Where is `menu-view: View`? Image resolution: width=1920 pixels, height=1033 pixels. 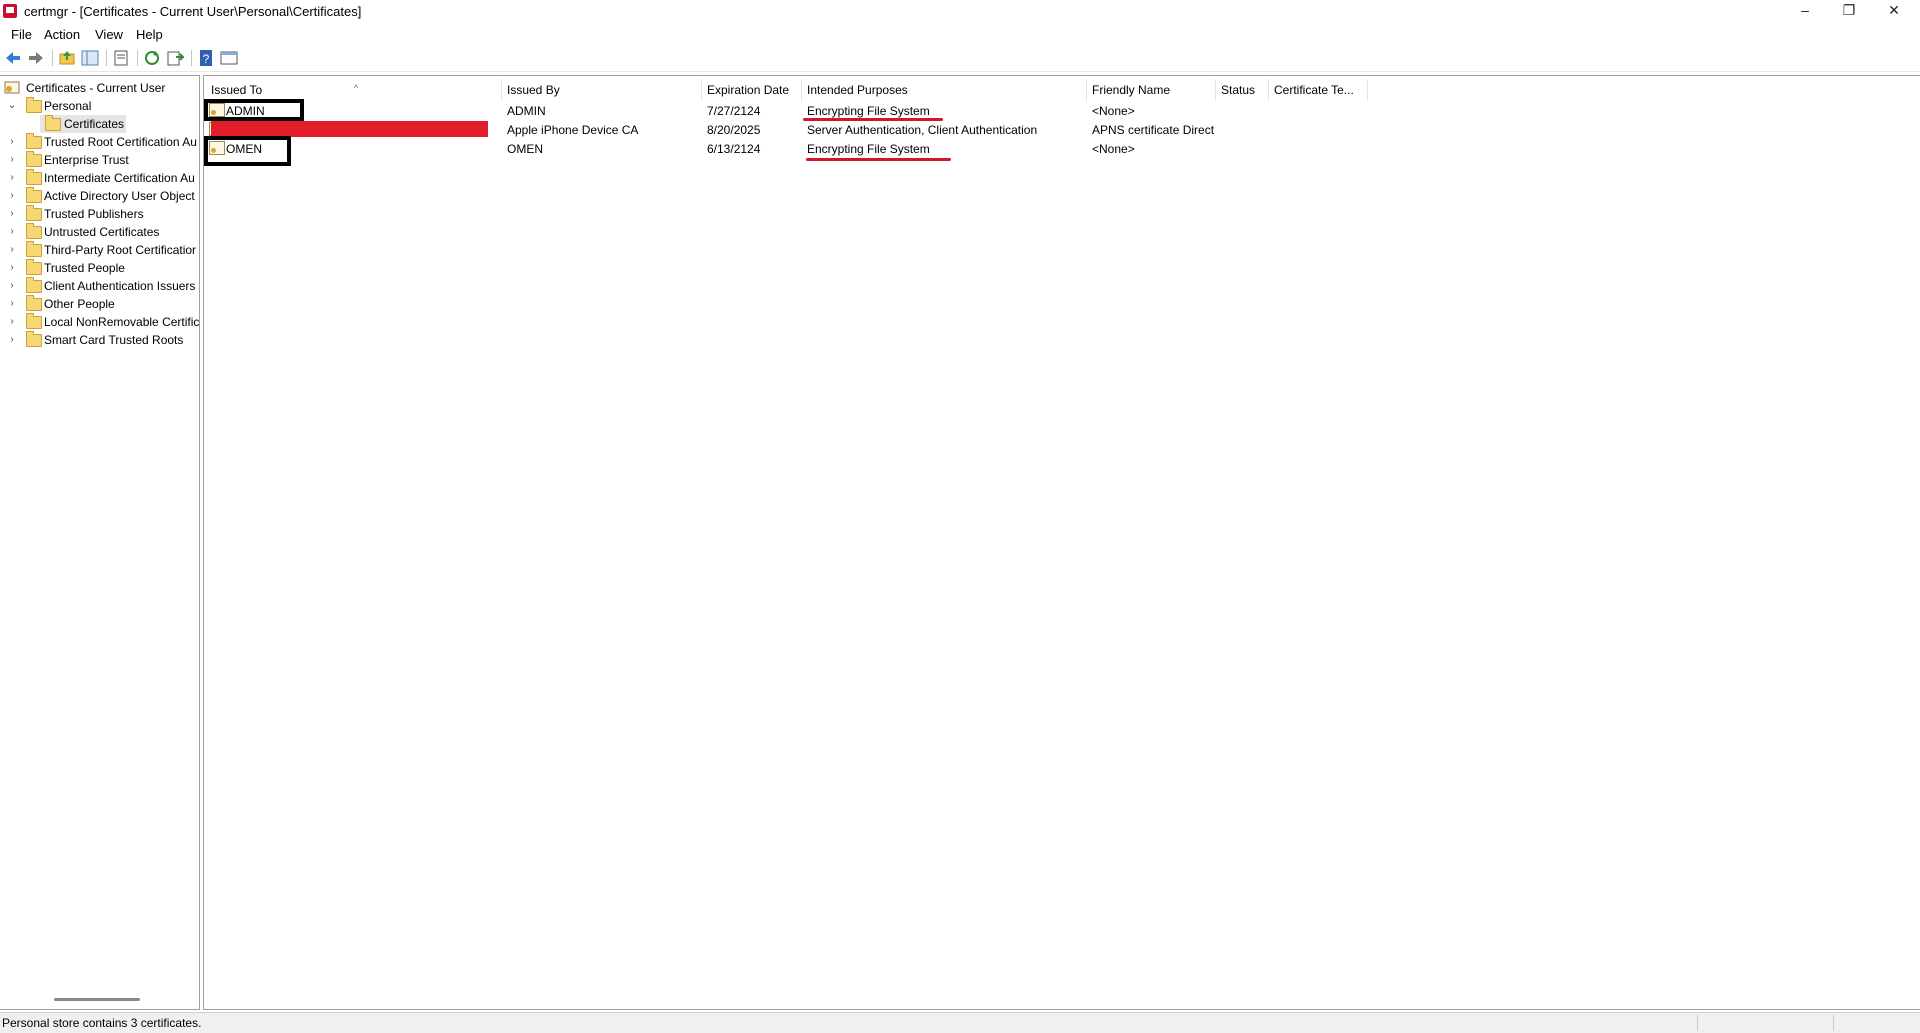 menu-view: View is located at coordinates (109, 34).